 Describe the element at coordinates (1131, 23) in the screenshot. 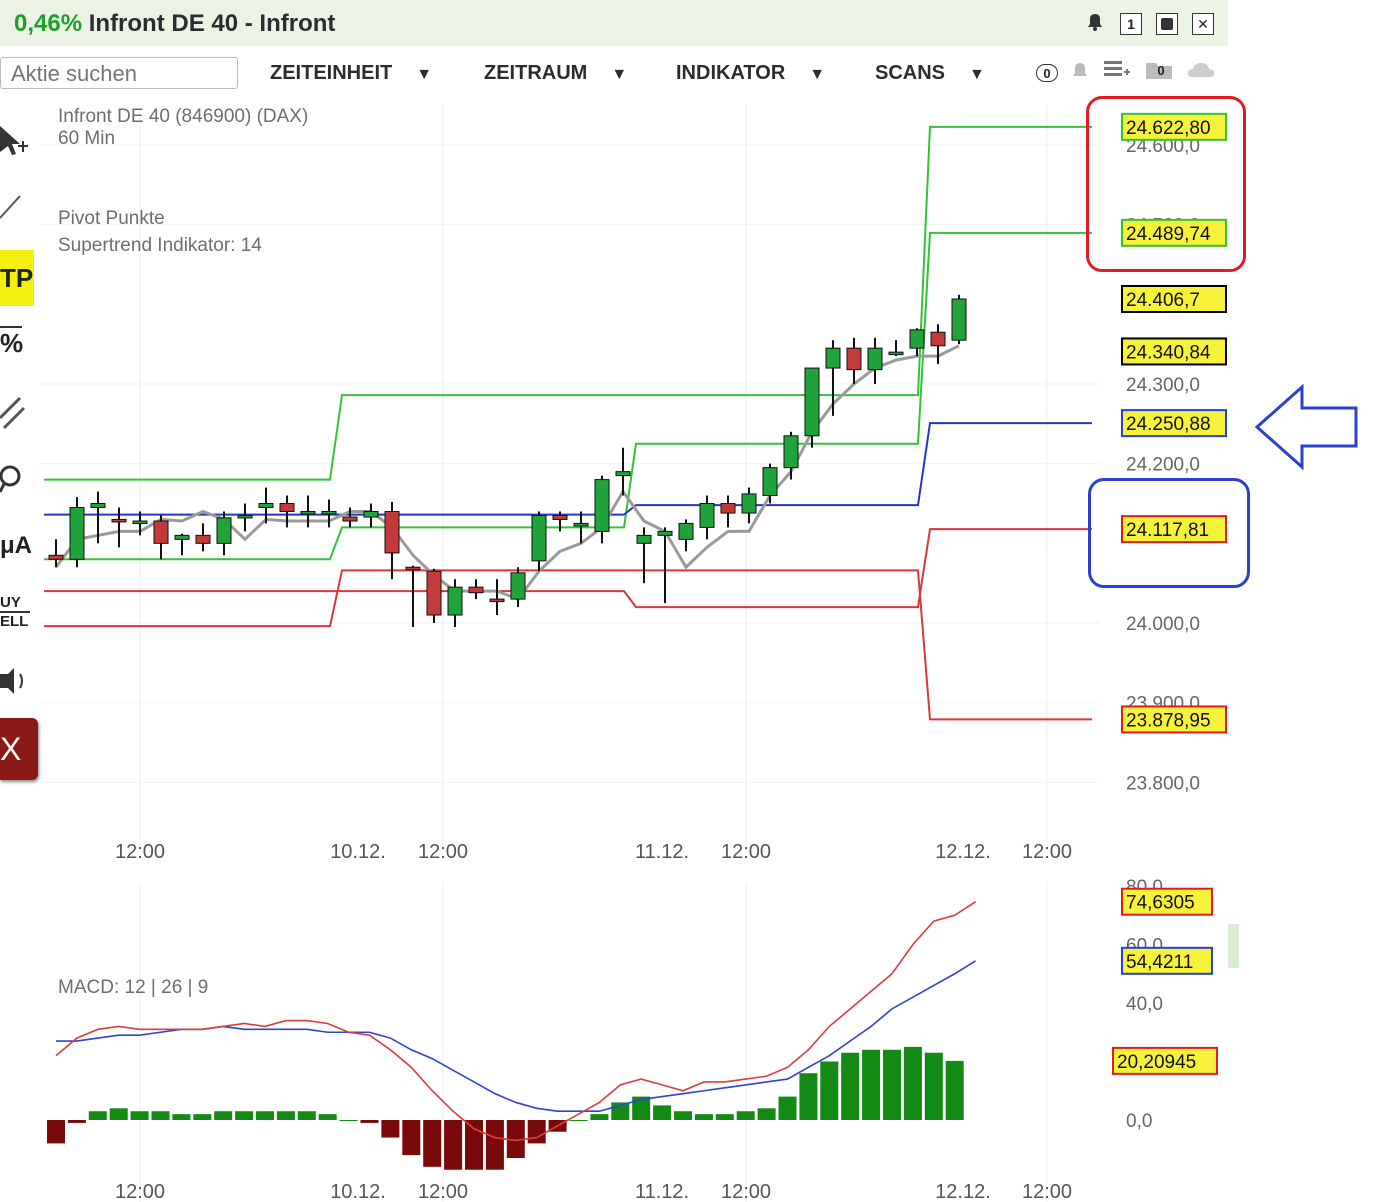

I see `window-number-icon: 1` at that location.